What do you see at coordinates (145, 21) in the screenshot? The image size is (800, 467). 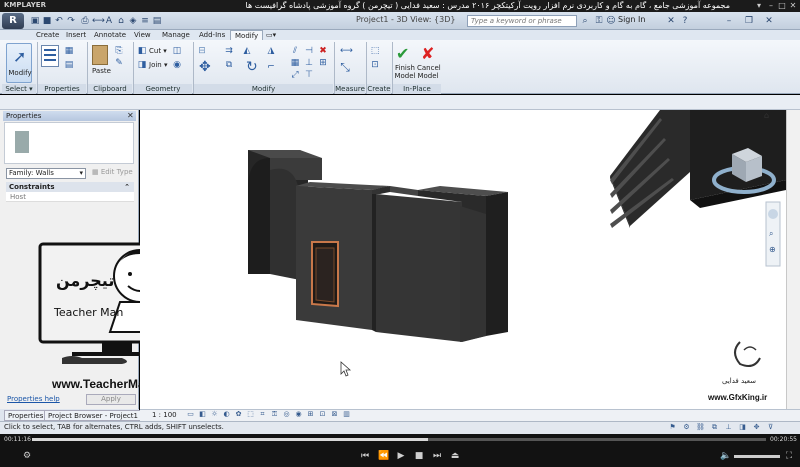 I see `thin-lines-icon: ≡` at bounding box center [145, 21].